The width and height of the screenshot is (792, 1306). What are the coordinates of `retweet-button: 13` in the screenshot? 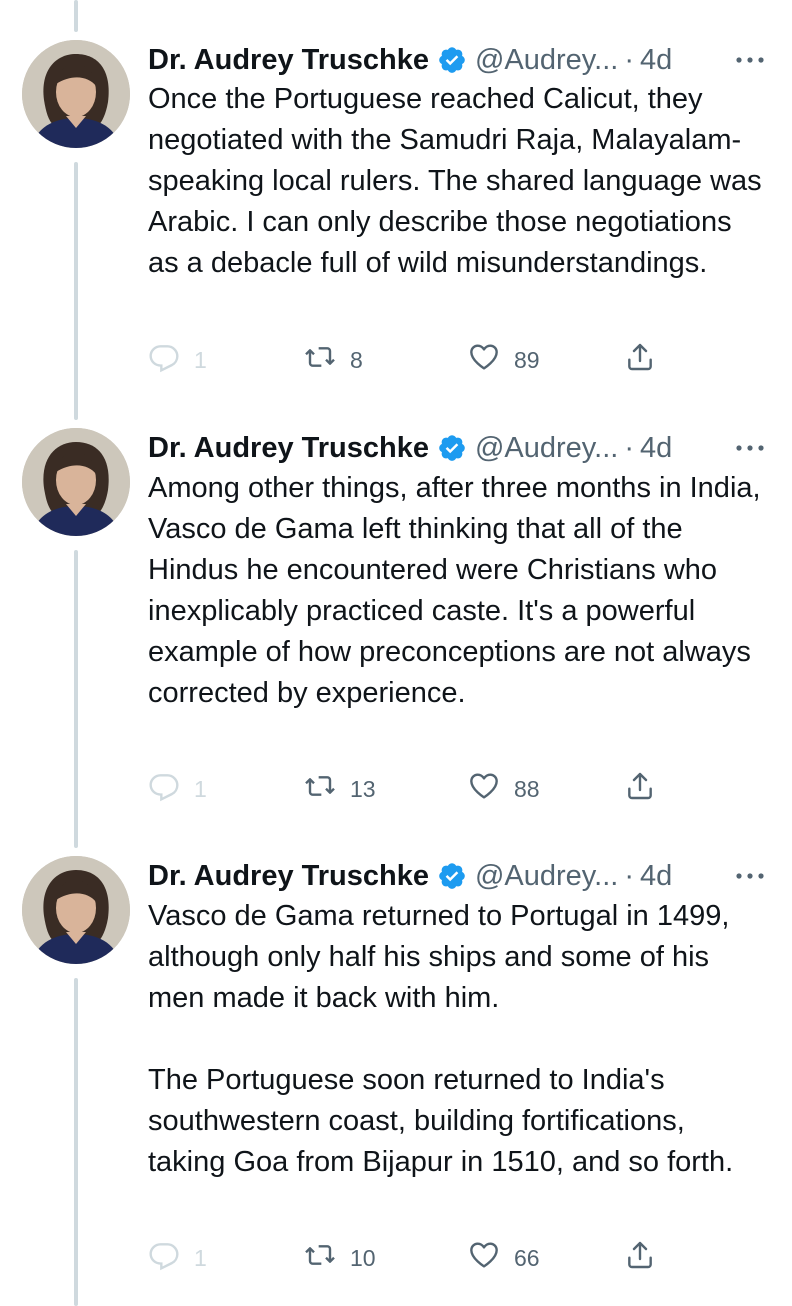 It's located at (340, 789).